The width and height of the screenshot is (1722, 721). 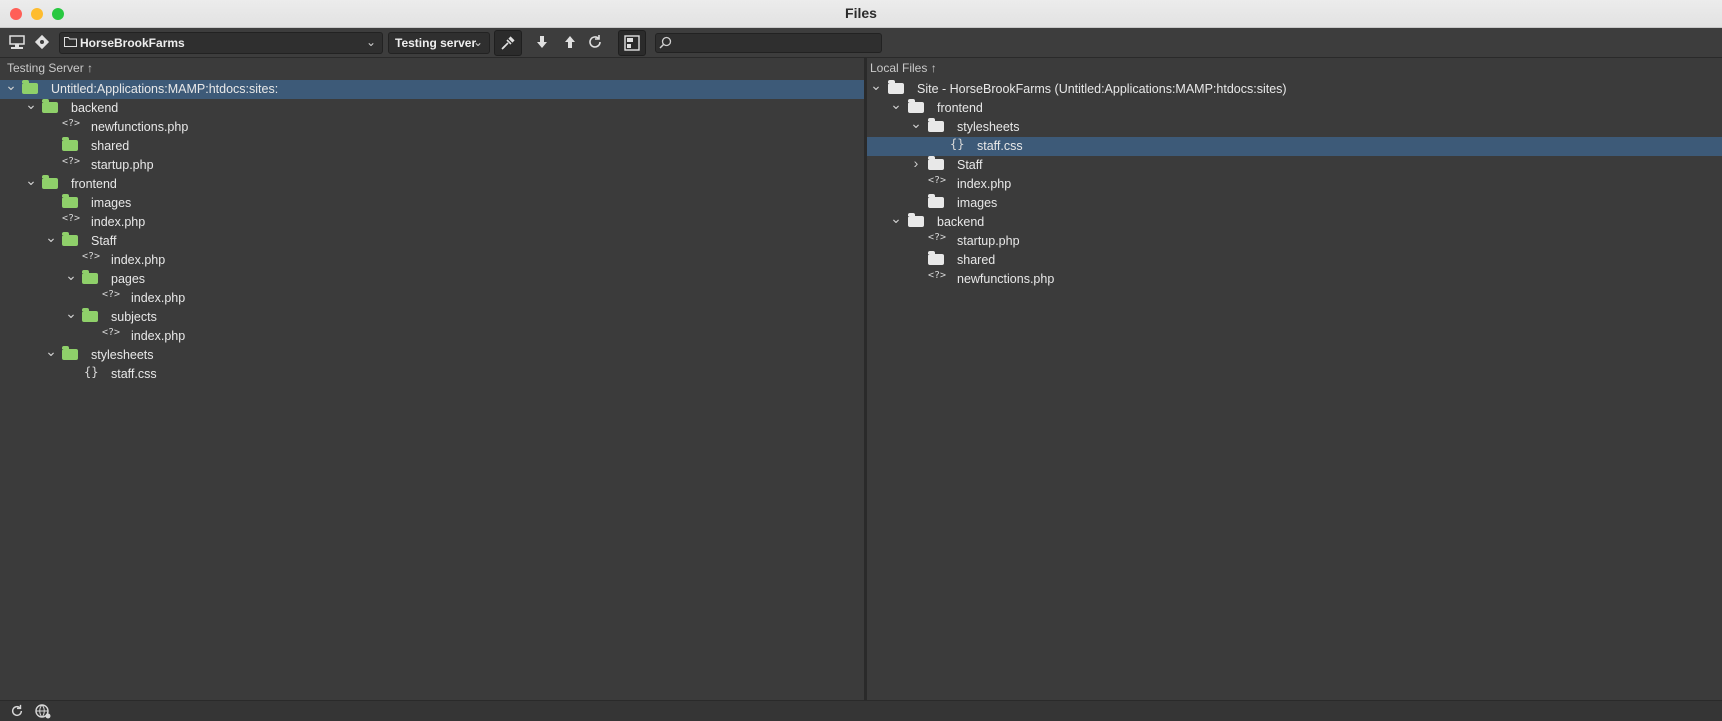 I want to click on css-file-icon: {}, so click(x=91, y=372).